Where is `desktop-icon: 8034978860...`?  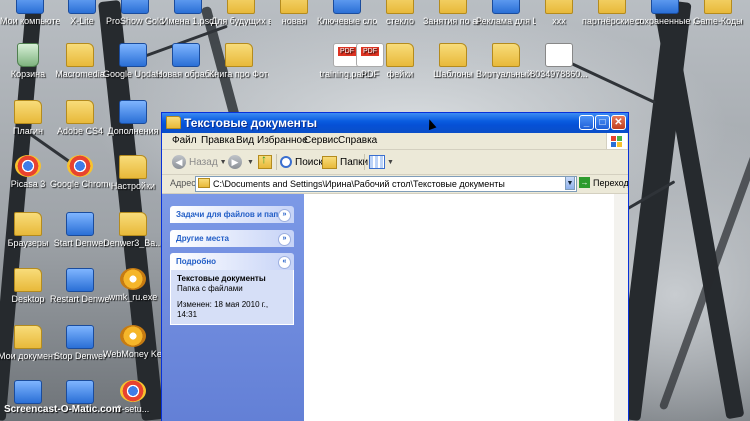 desktop-icon: 8034978860... is located at coordinates (559, 61).